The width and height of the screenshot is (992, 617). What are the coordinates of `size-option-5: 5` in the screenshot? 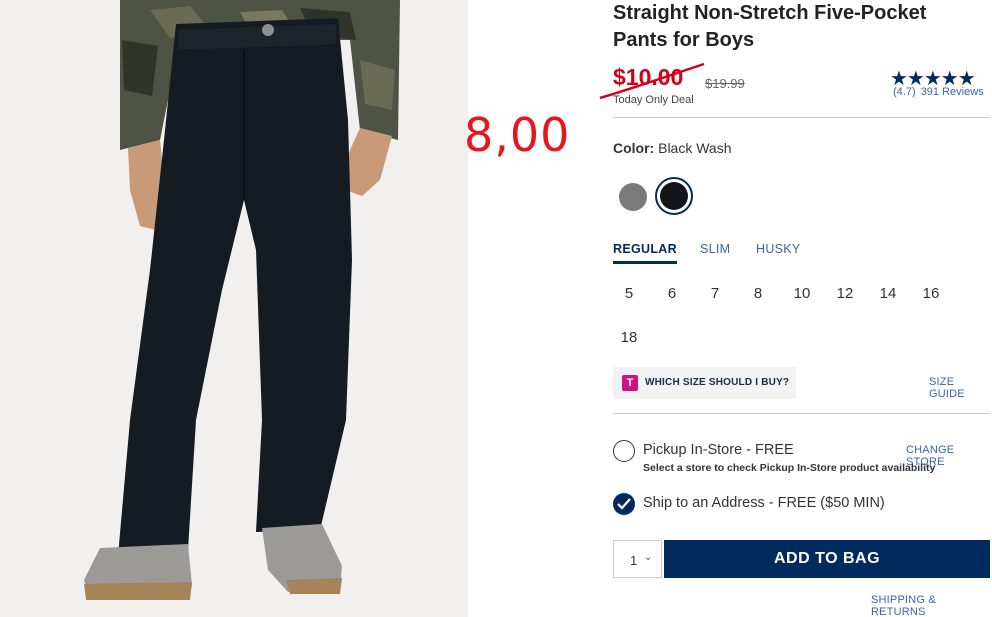 It's located at (629, 293).